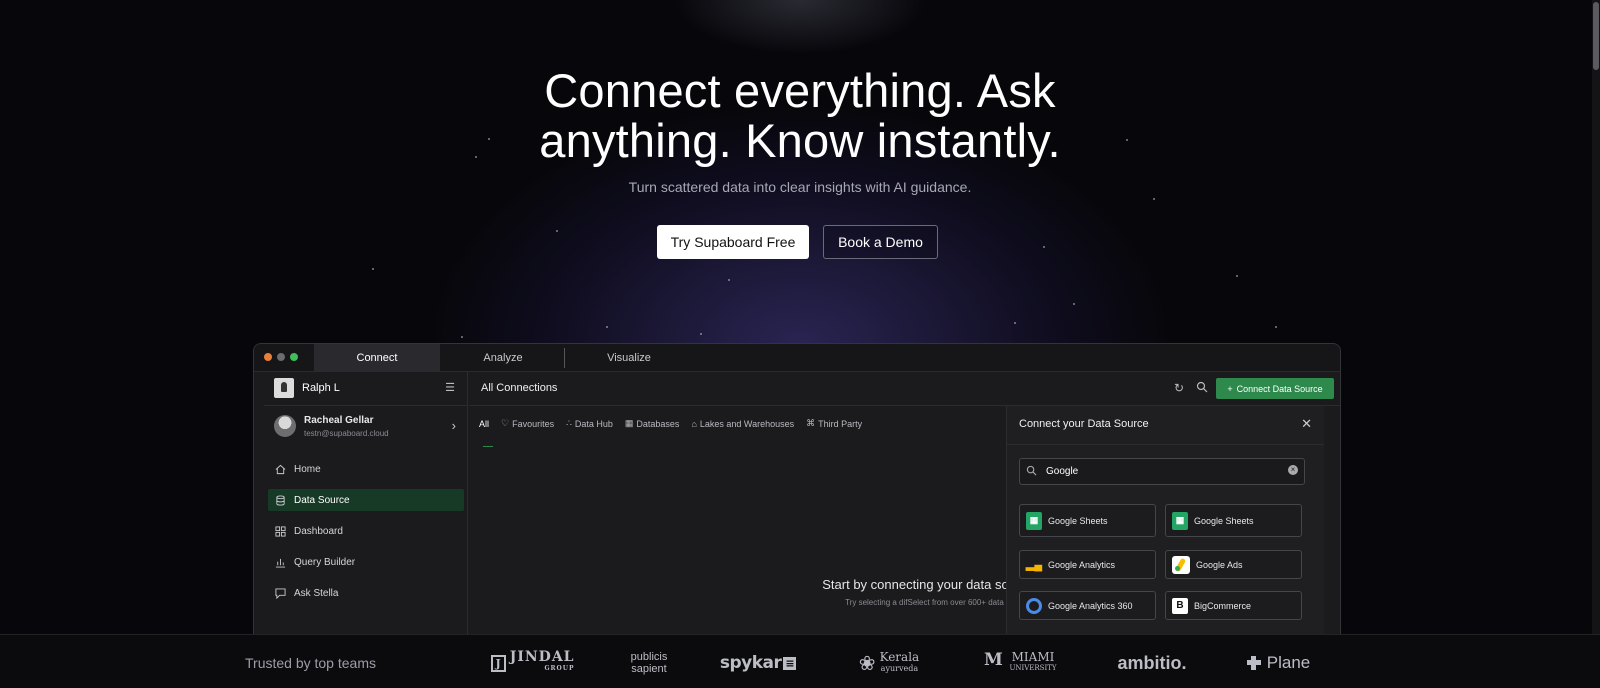 Image resolution: width=1600 pixels, height=688 pixels. I want to click on chevron-right-icon: ›, so click(453, 425).